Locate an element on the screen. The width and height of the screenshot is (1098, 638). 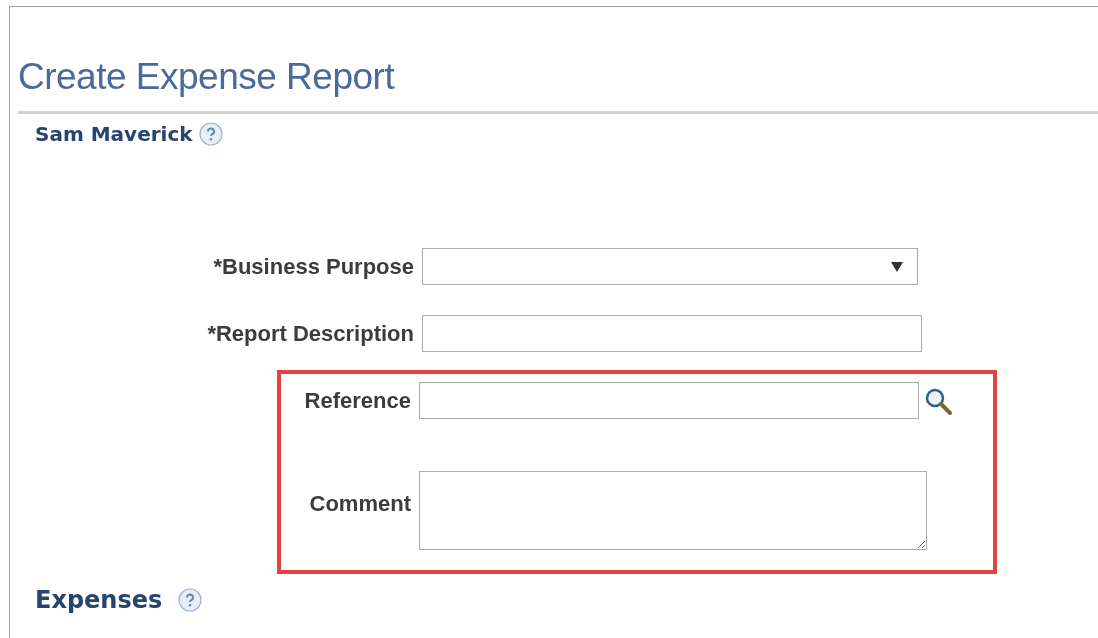
dropdown is located at coordinates (670, 266).